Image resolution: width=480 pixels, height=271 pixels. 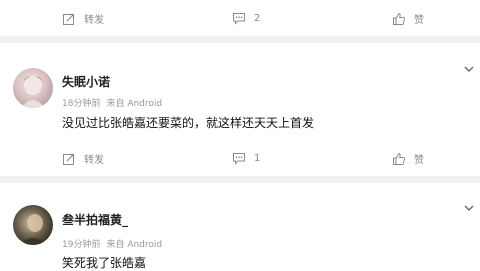 I want to click on comment-time: 19分钟前, so click(x=81, y=245).